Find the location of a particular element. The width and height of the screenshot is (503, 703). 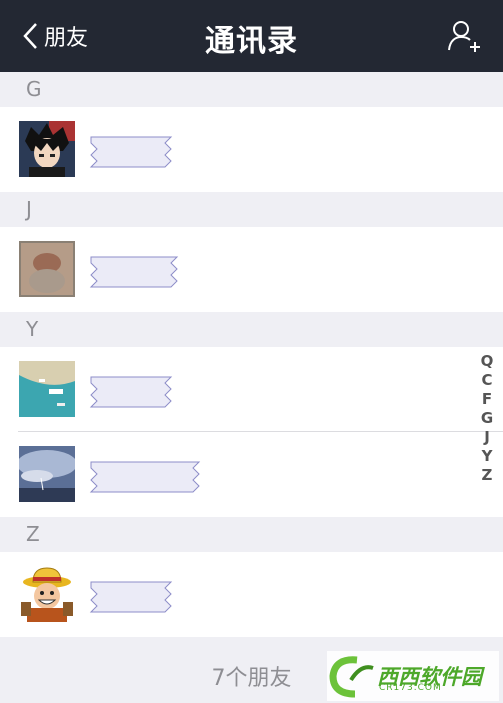

index-letter: G is located at coordinates (487, 418).